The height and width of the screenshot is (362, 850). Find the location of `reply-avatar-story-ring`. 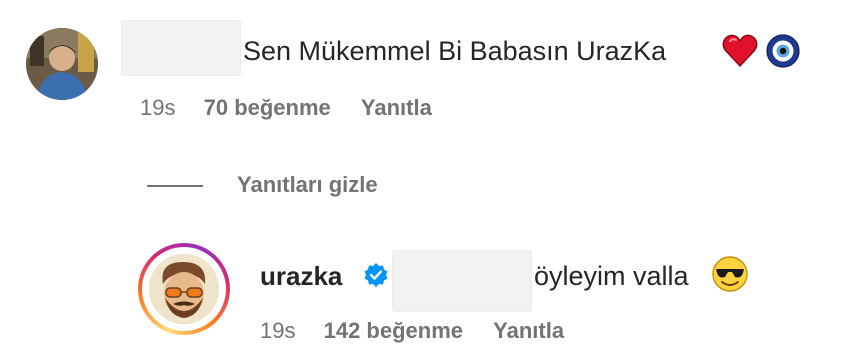

reply-avatar-story-ring is located at coordinates (184, 289).